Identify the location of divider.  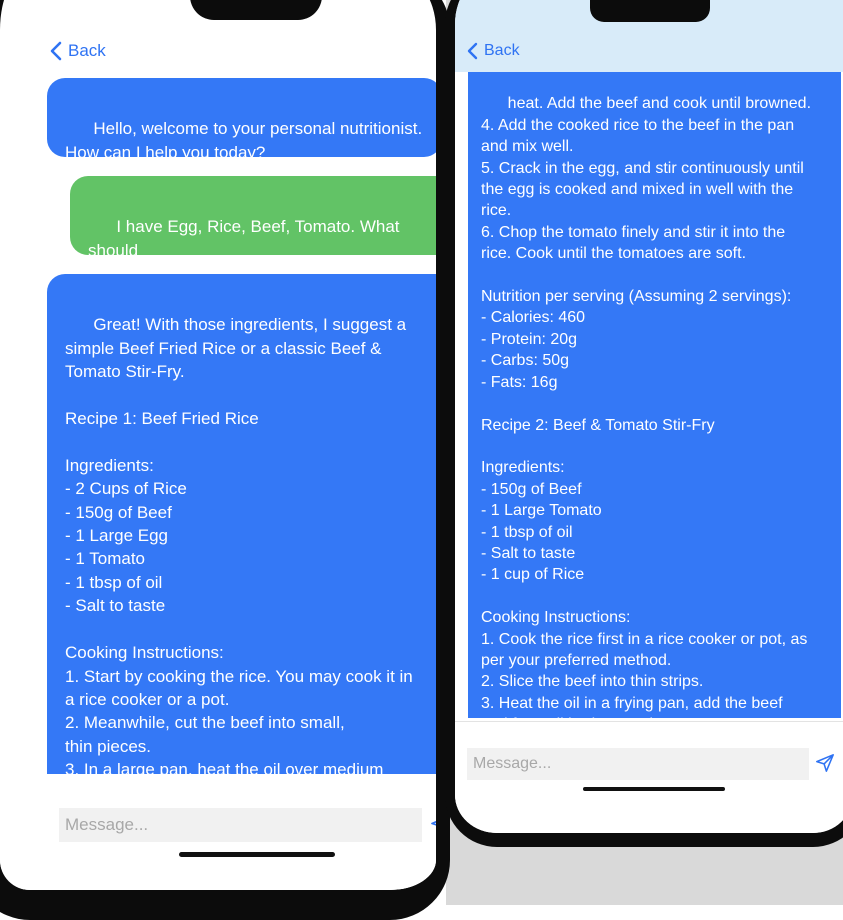
(649, 721).